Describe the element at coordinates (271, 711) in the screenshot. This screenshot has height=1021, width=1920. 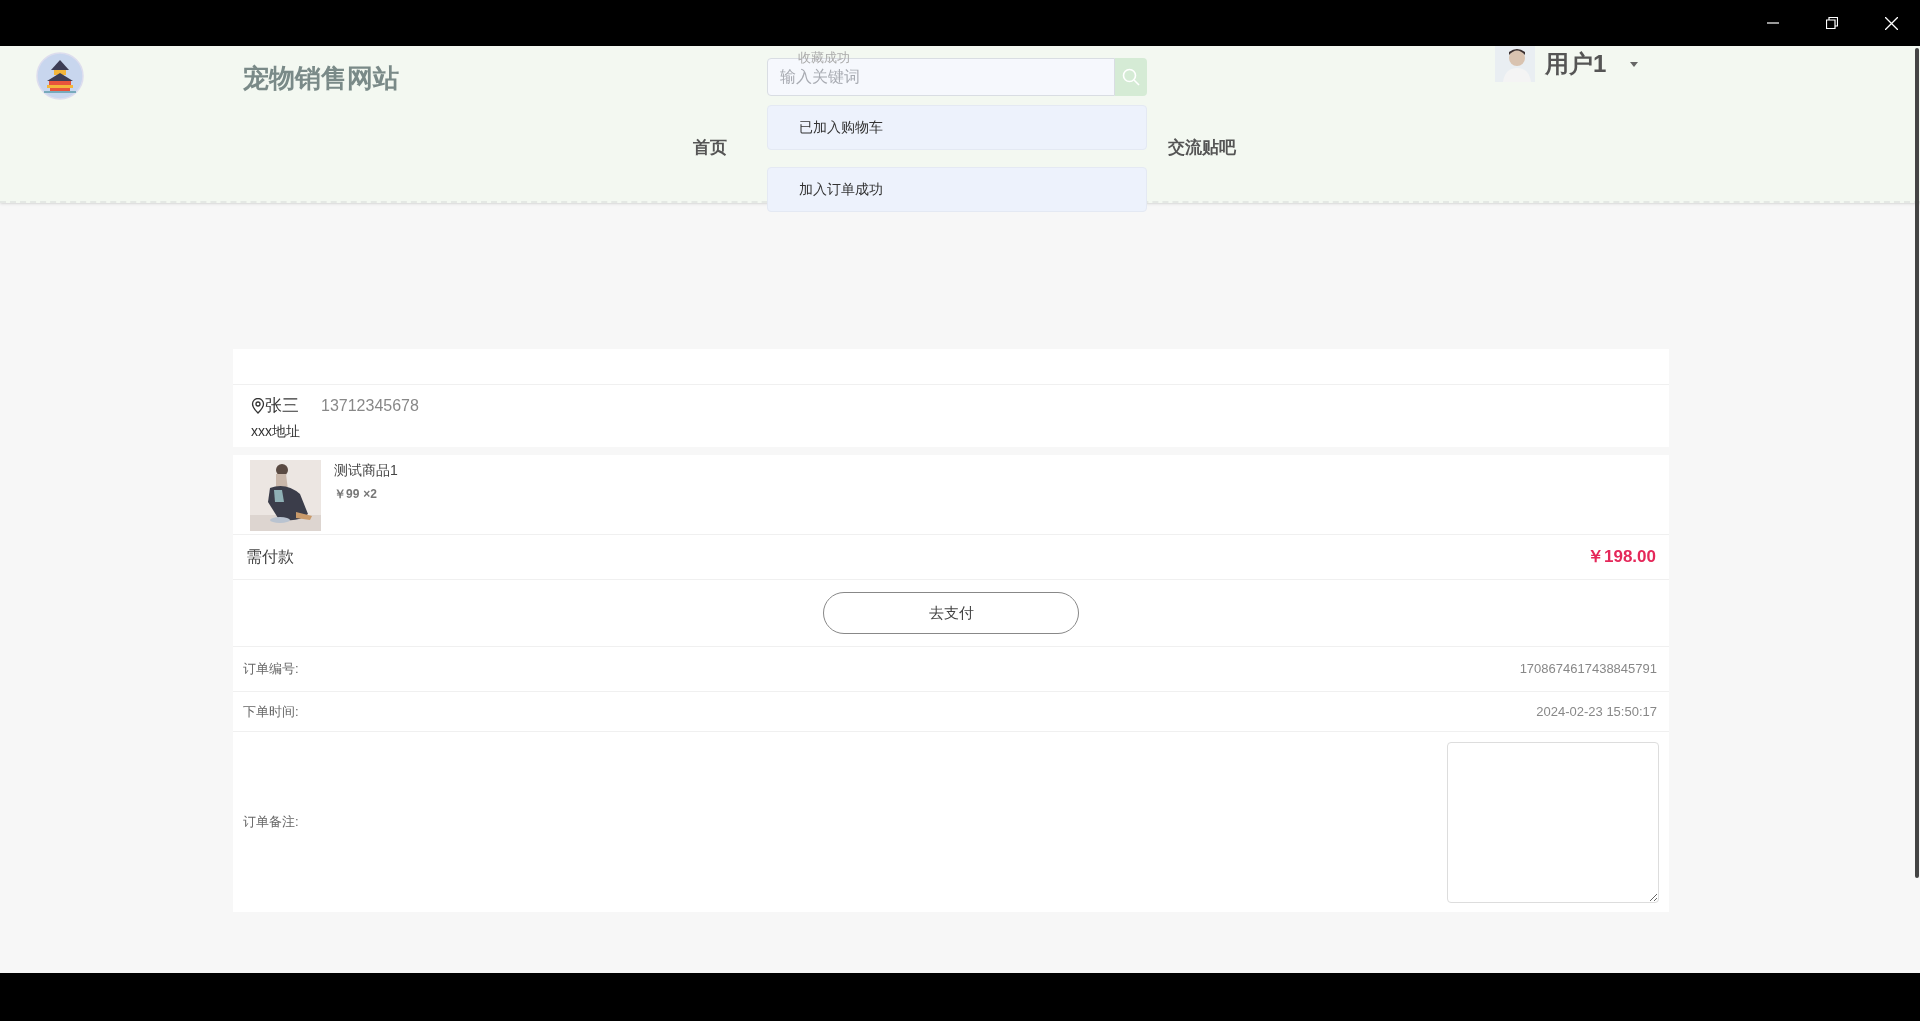
I see `detail-label: 下单时间:` at that location.